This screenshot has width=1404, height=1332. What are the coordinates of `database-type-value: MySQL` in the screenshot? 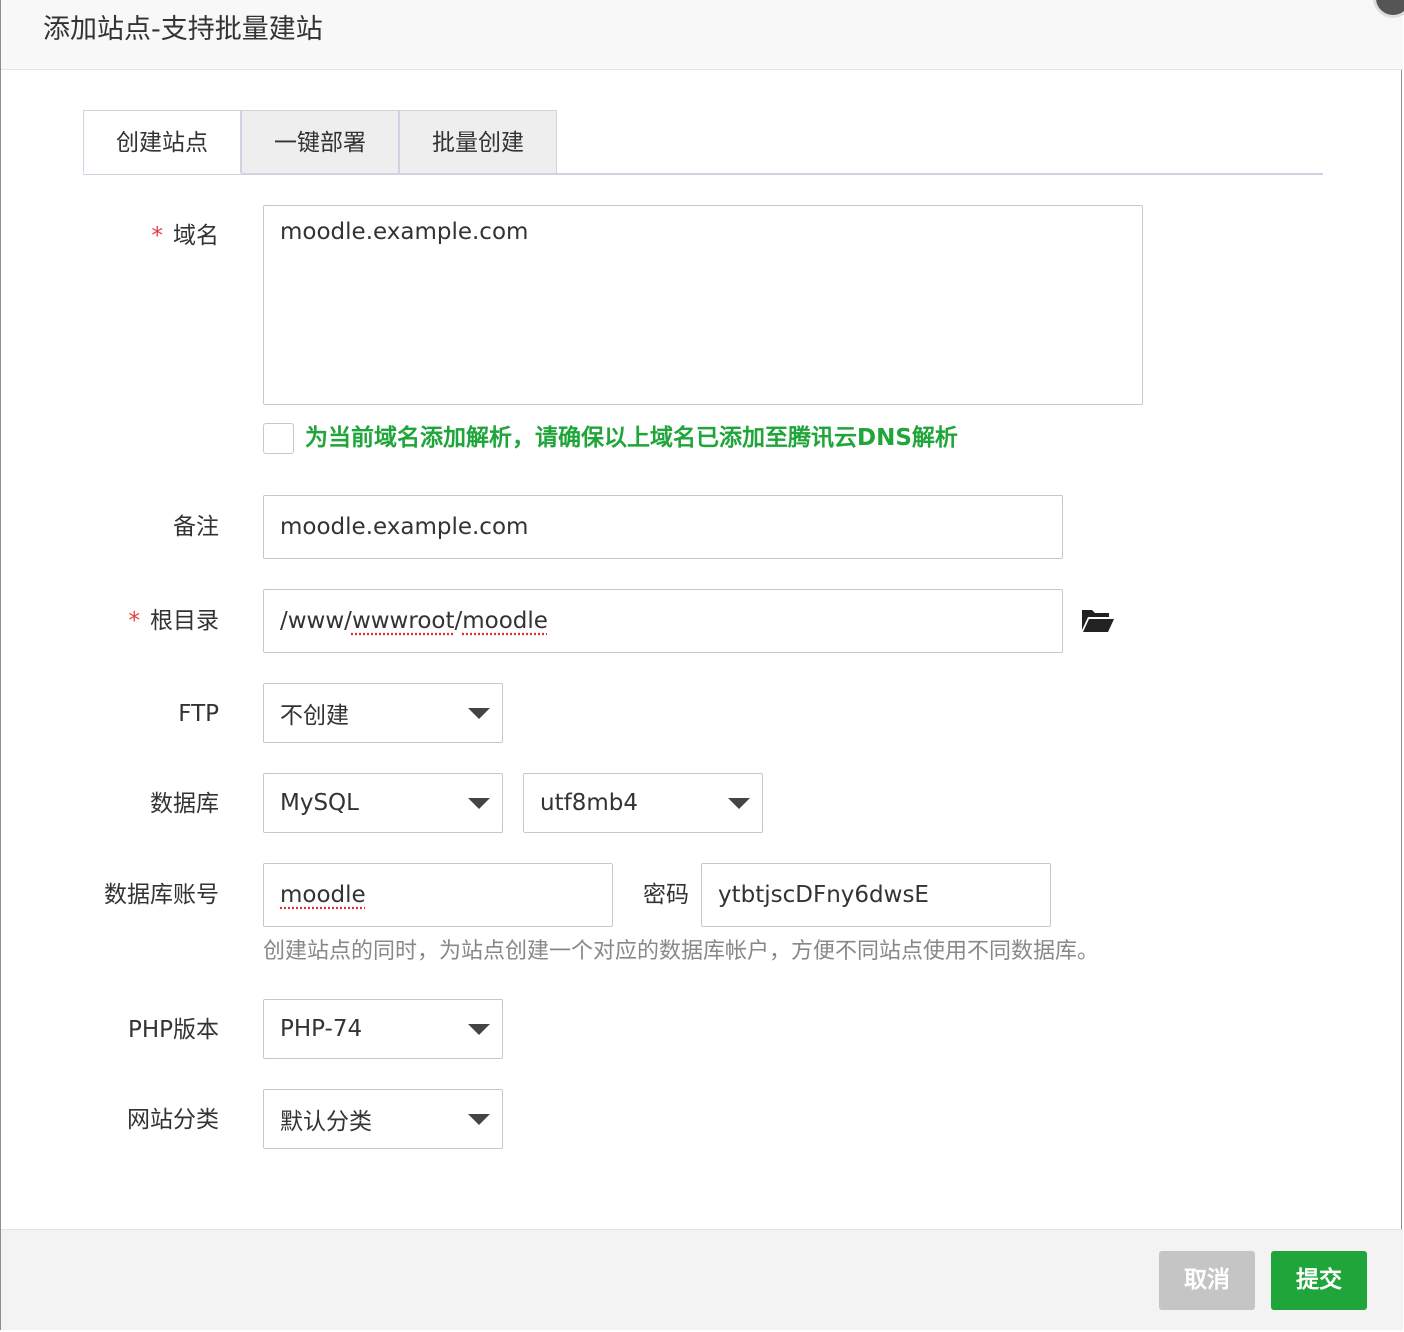 It's located at (319, 803).